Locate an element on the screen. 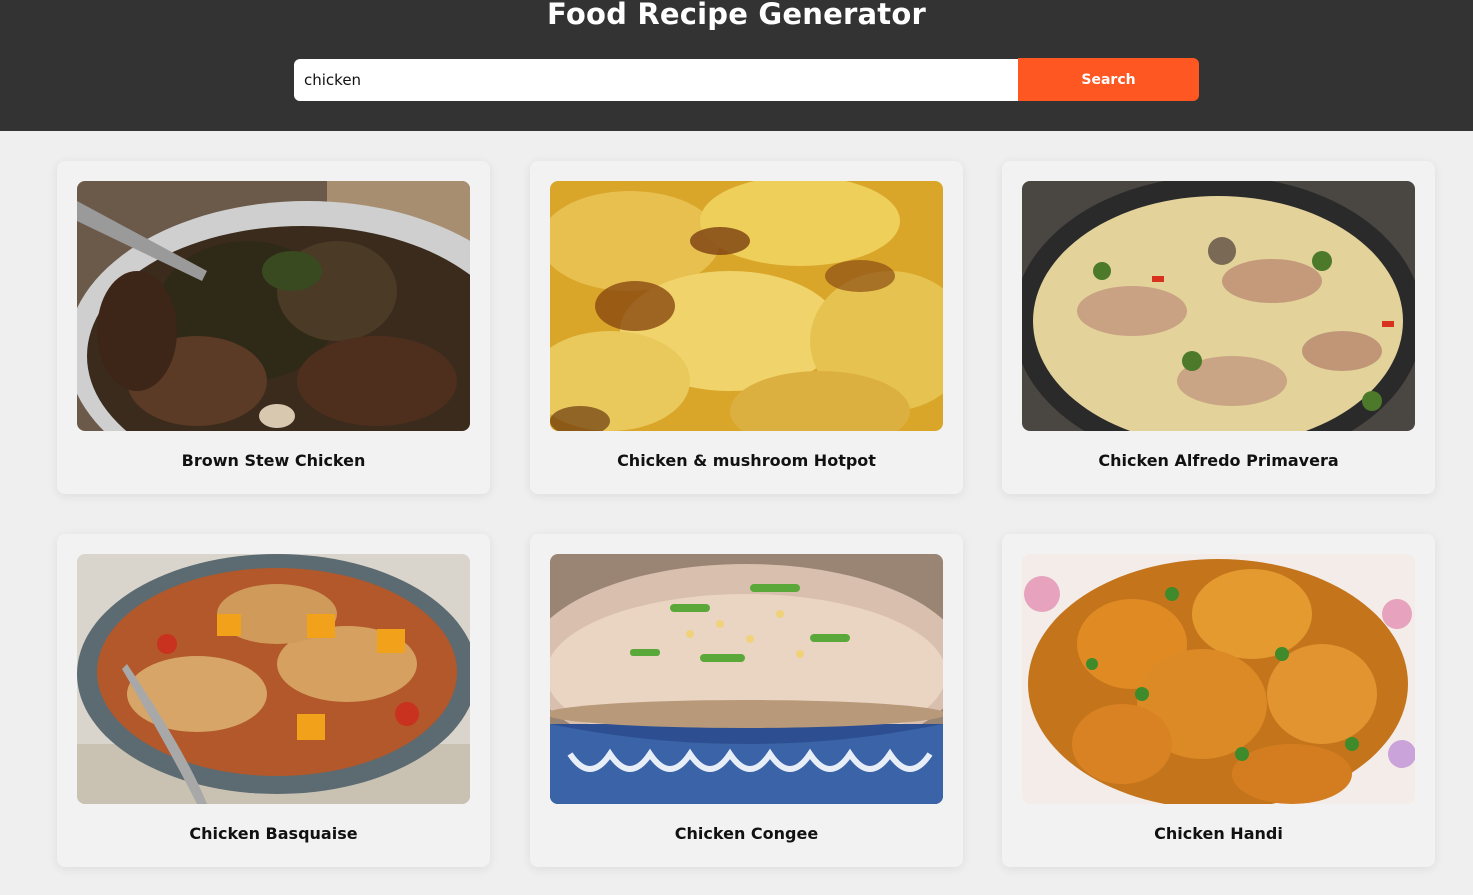 The width and height of the screenshot is (1473, 895). brown-stew-chicken-photo is located at coordinates (273, 306).